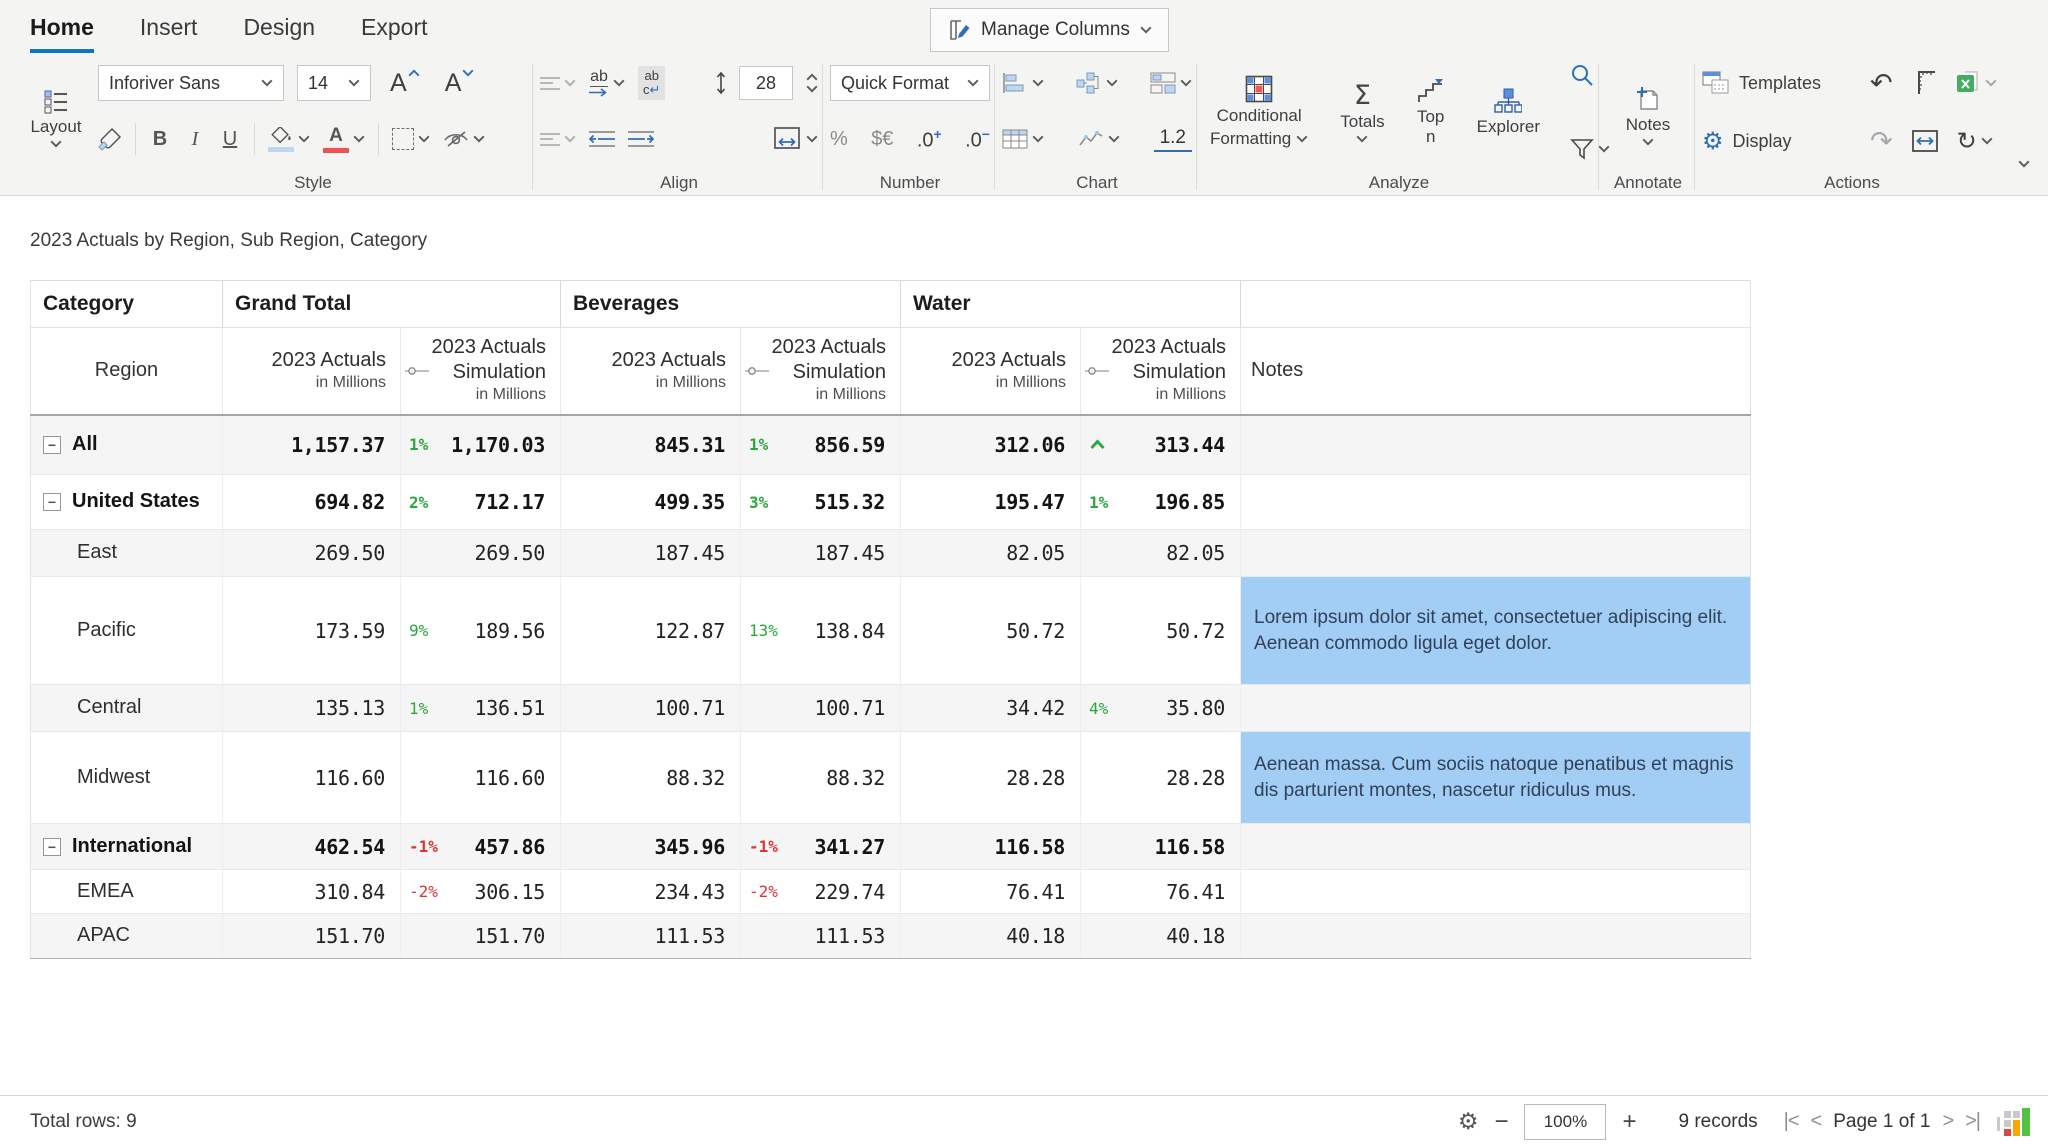  I want to click on value-cell: 135.13, so click(311, 708).